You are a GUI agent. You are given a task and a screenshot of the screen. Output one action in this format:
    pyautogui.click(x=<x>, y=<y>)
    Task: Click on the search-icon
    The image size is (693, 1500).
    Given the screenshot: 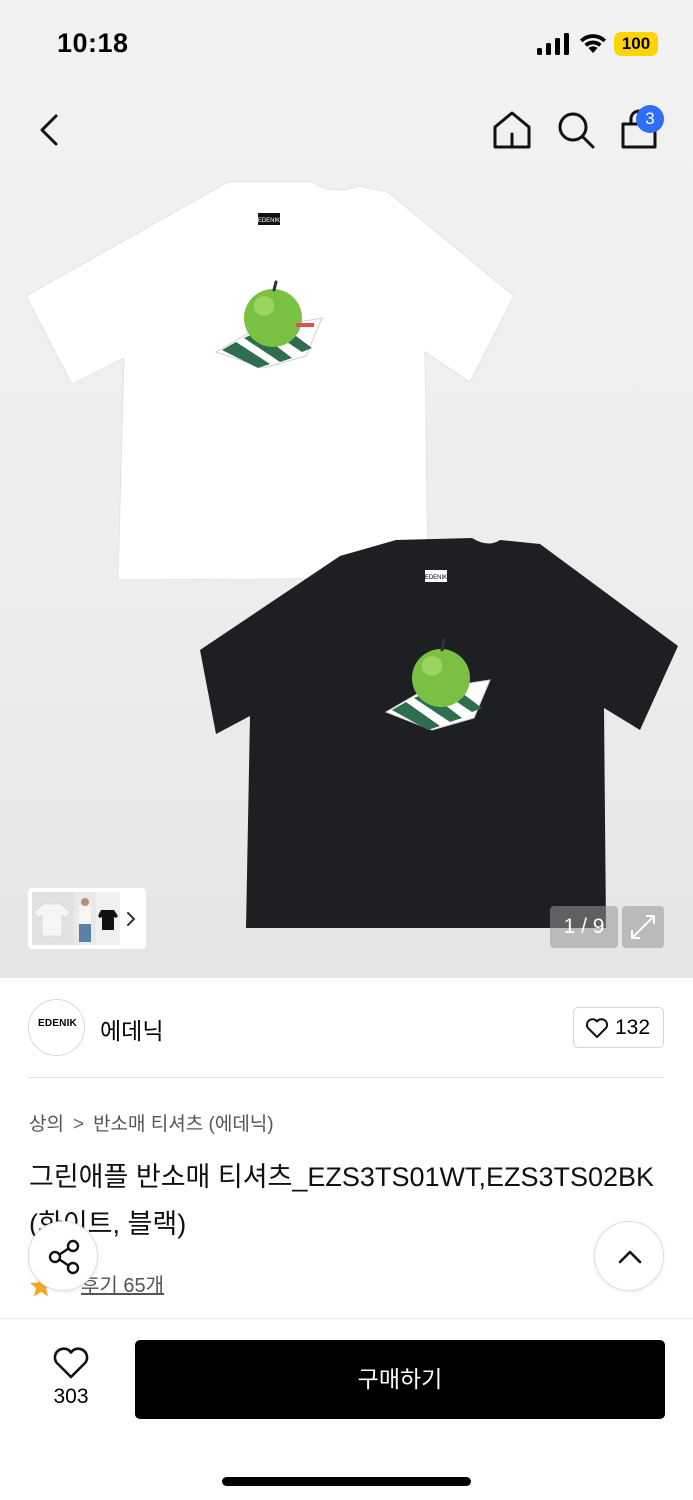 What is the action you would take?
    pyautogui.click(x=576, y=130)
    